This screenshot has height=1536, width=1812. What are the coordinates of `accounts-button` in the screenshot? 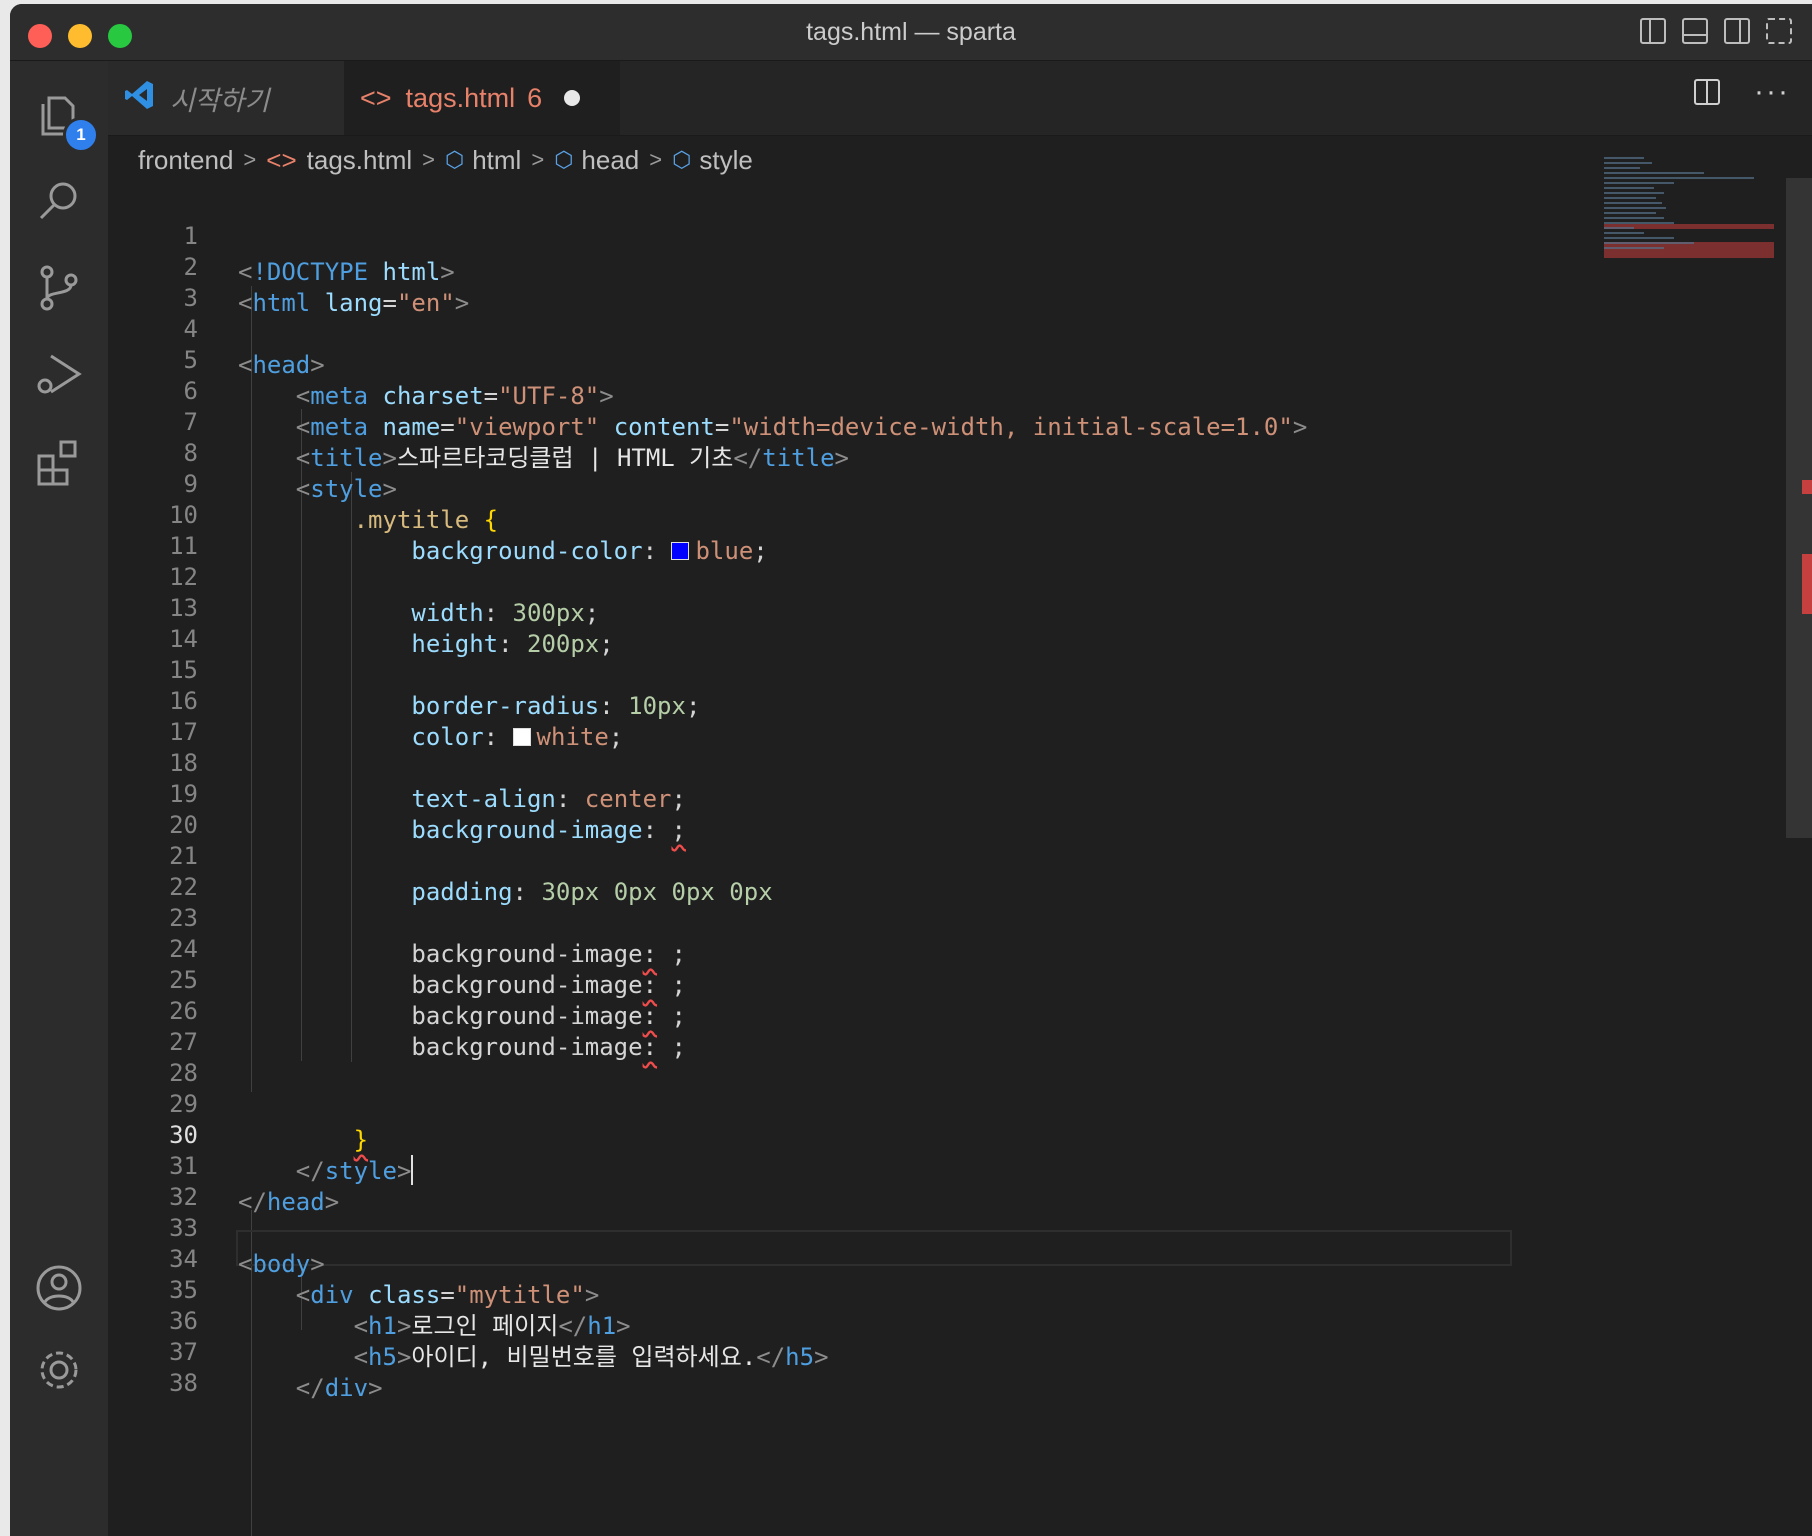 It's located at (59, 1288).